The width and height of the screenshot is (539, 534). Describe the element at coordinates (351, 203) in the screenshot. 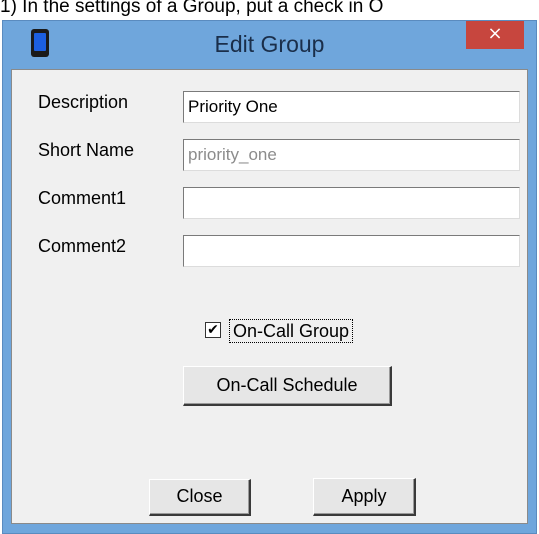

I see `comment1-field` at that location.